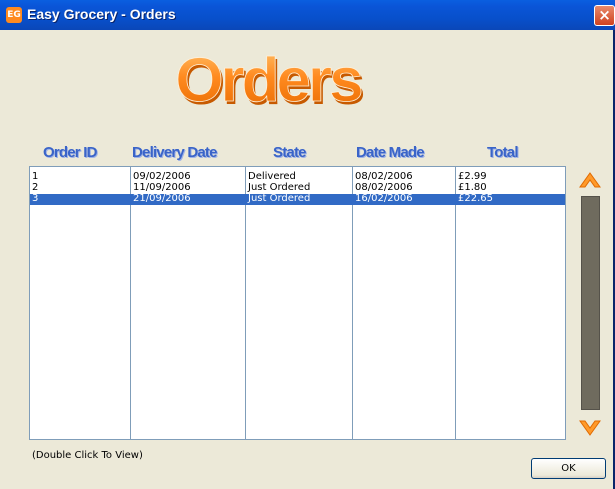 The width and height of the screenshot is (615, 489). I want to click on easy-grocery-app-icon: EG, so click(14, 15).